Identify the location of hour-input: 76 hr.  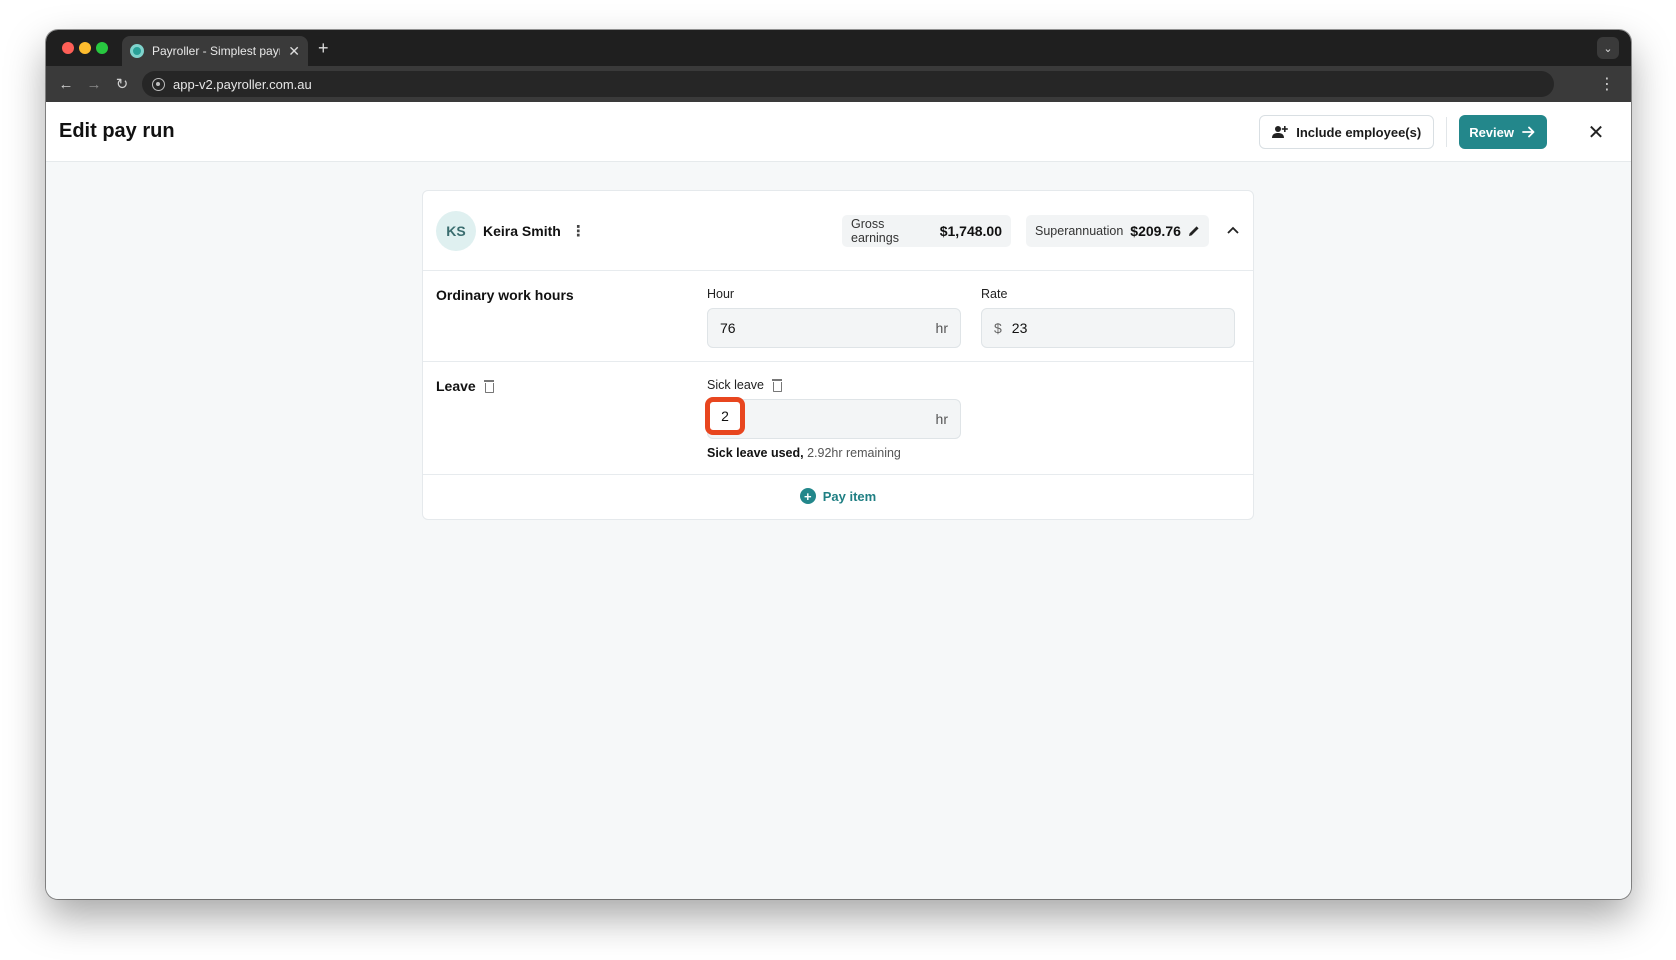
(834, 328).